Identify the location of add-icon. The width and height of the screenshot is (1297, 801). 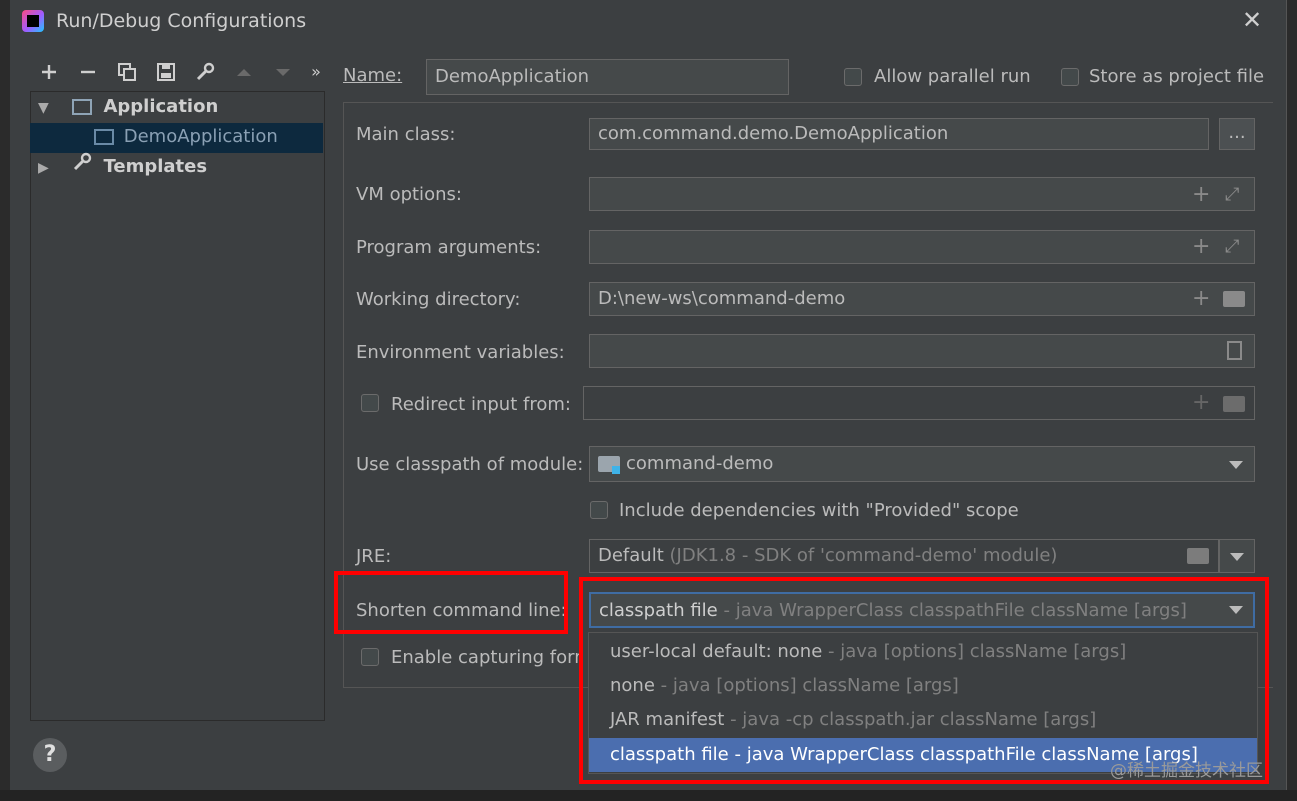
(49, 72).